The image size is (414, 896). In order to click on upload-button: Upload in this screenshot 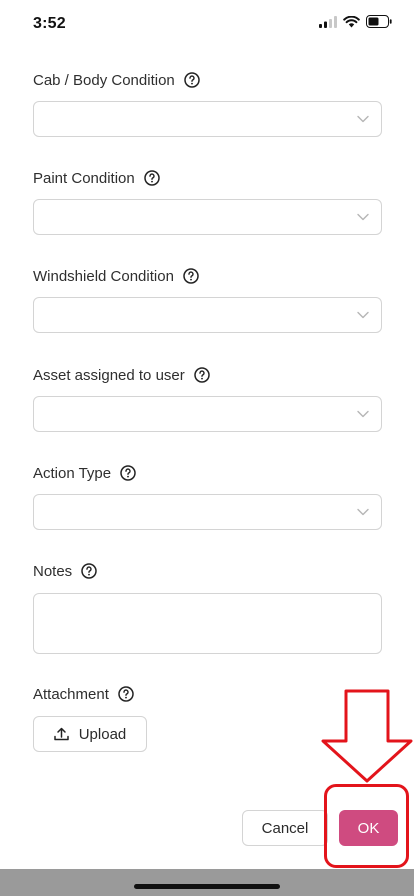, I will do `click(90, 734)`.